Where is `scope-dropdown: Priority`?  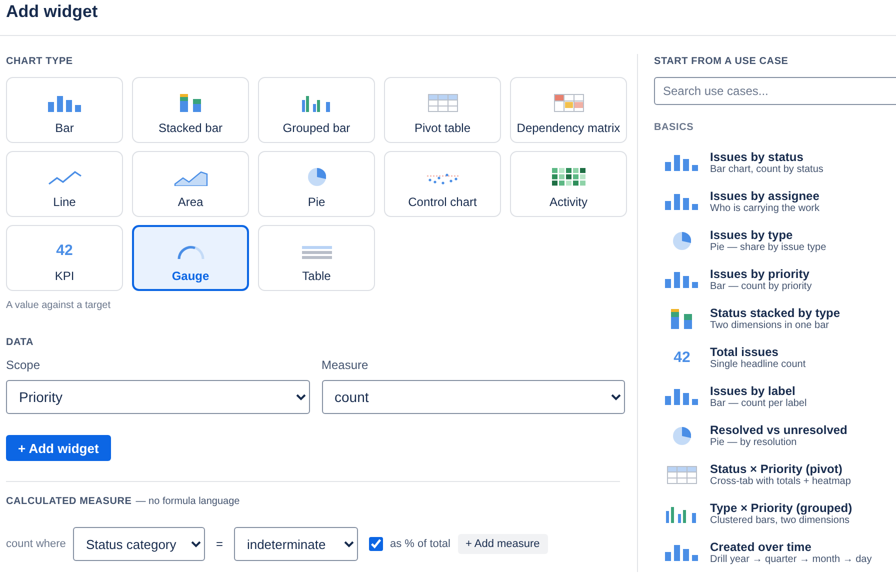
scope-dropdown: Priority is located at coordinates (158, 397).